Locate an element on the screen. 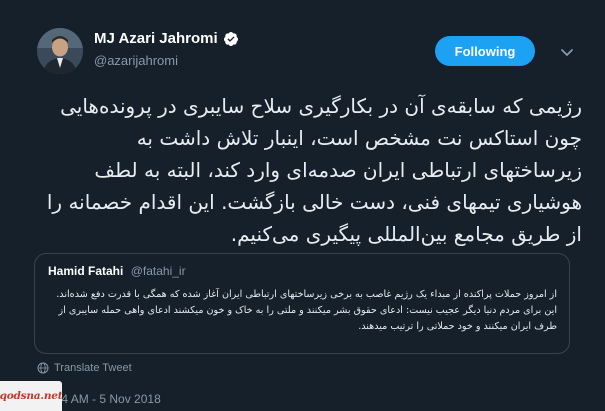  quoted-author-handle: @fatahi_ir is located at coordinates (158, 271).